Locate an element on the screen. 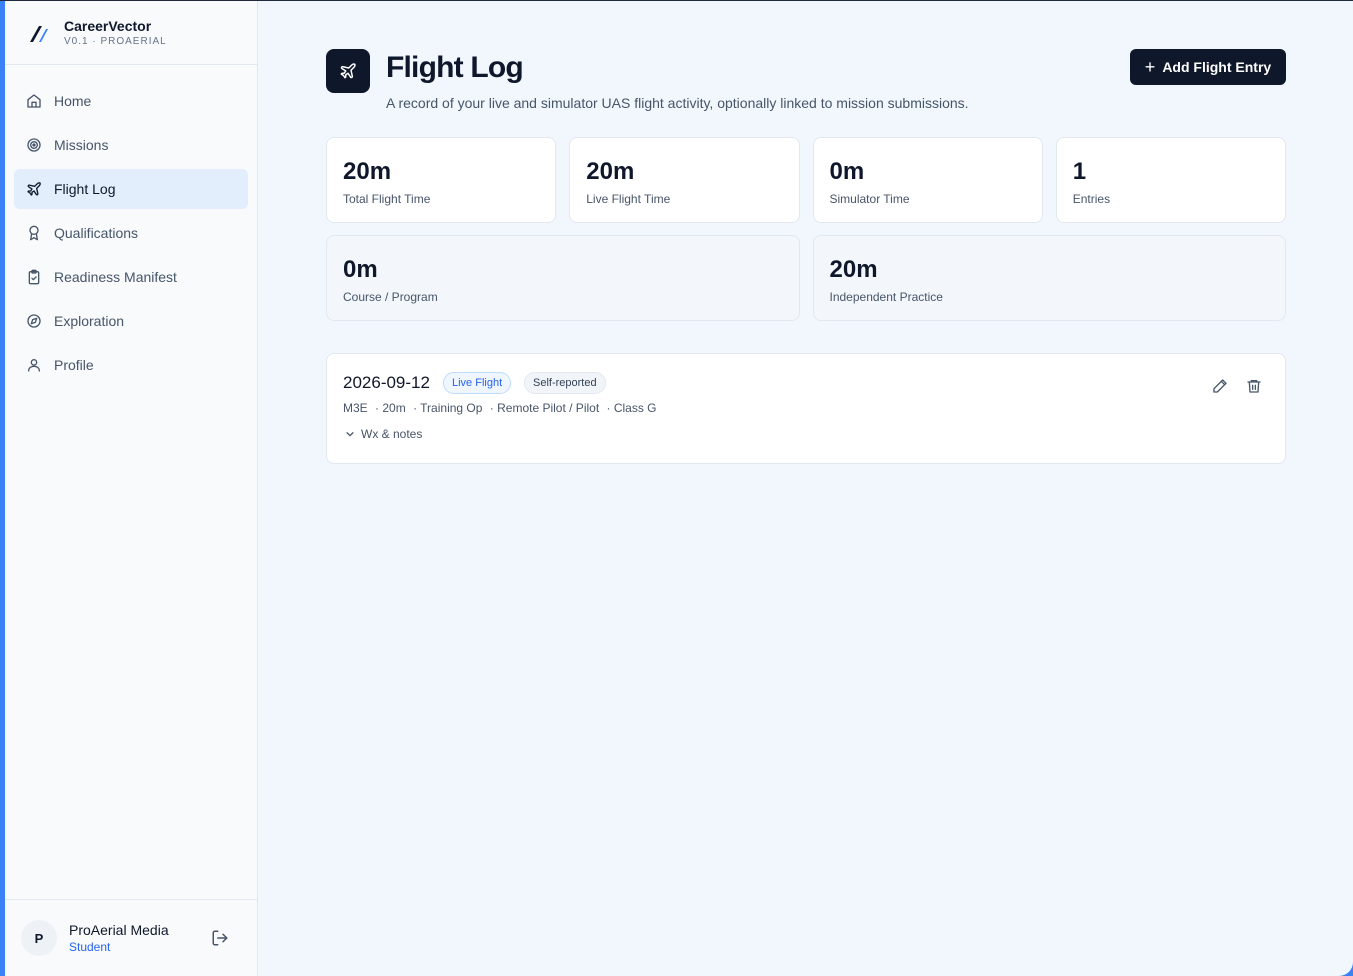 The image size is (1353, 976). sidebar-item-label: Missions is located at coordinates (81, 145).